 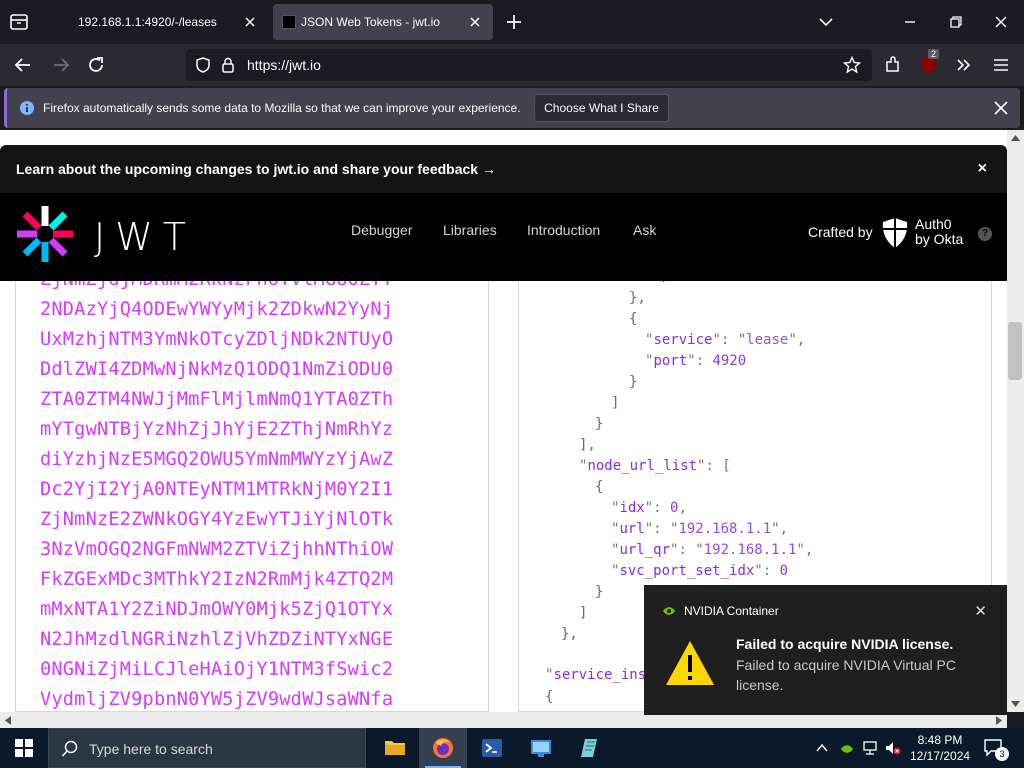 What do you see at coordinates (217, 339) in the screenshot?
I see `encoded-token-line: UxMzhjNTM3YmNkOTcyZDljNDk2NTUyO` at bounding box center [217, 339].